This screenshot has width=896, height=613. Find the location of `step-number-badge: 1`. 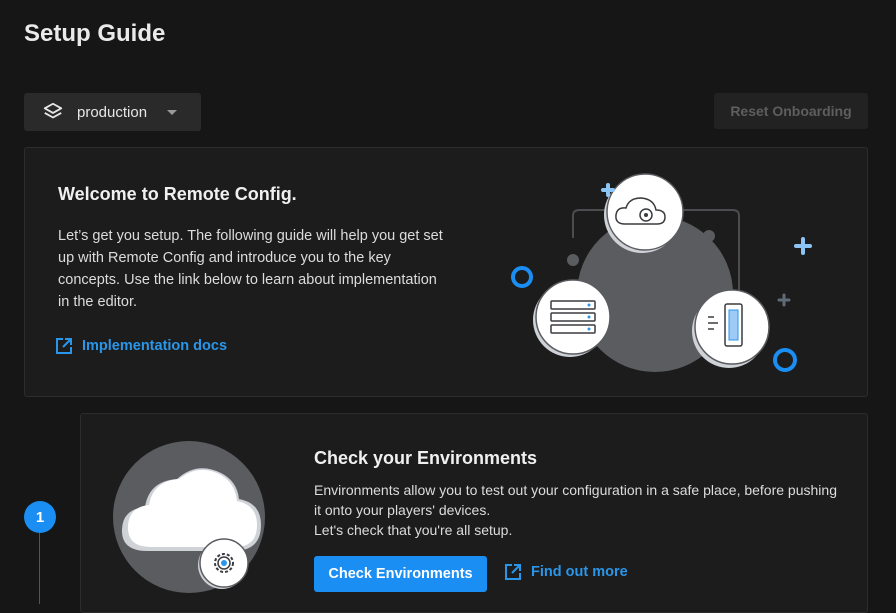

step-number-badge: 1 is located at coordinates (40, 517).